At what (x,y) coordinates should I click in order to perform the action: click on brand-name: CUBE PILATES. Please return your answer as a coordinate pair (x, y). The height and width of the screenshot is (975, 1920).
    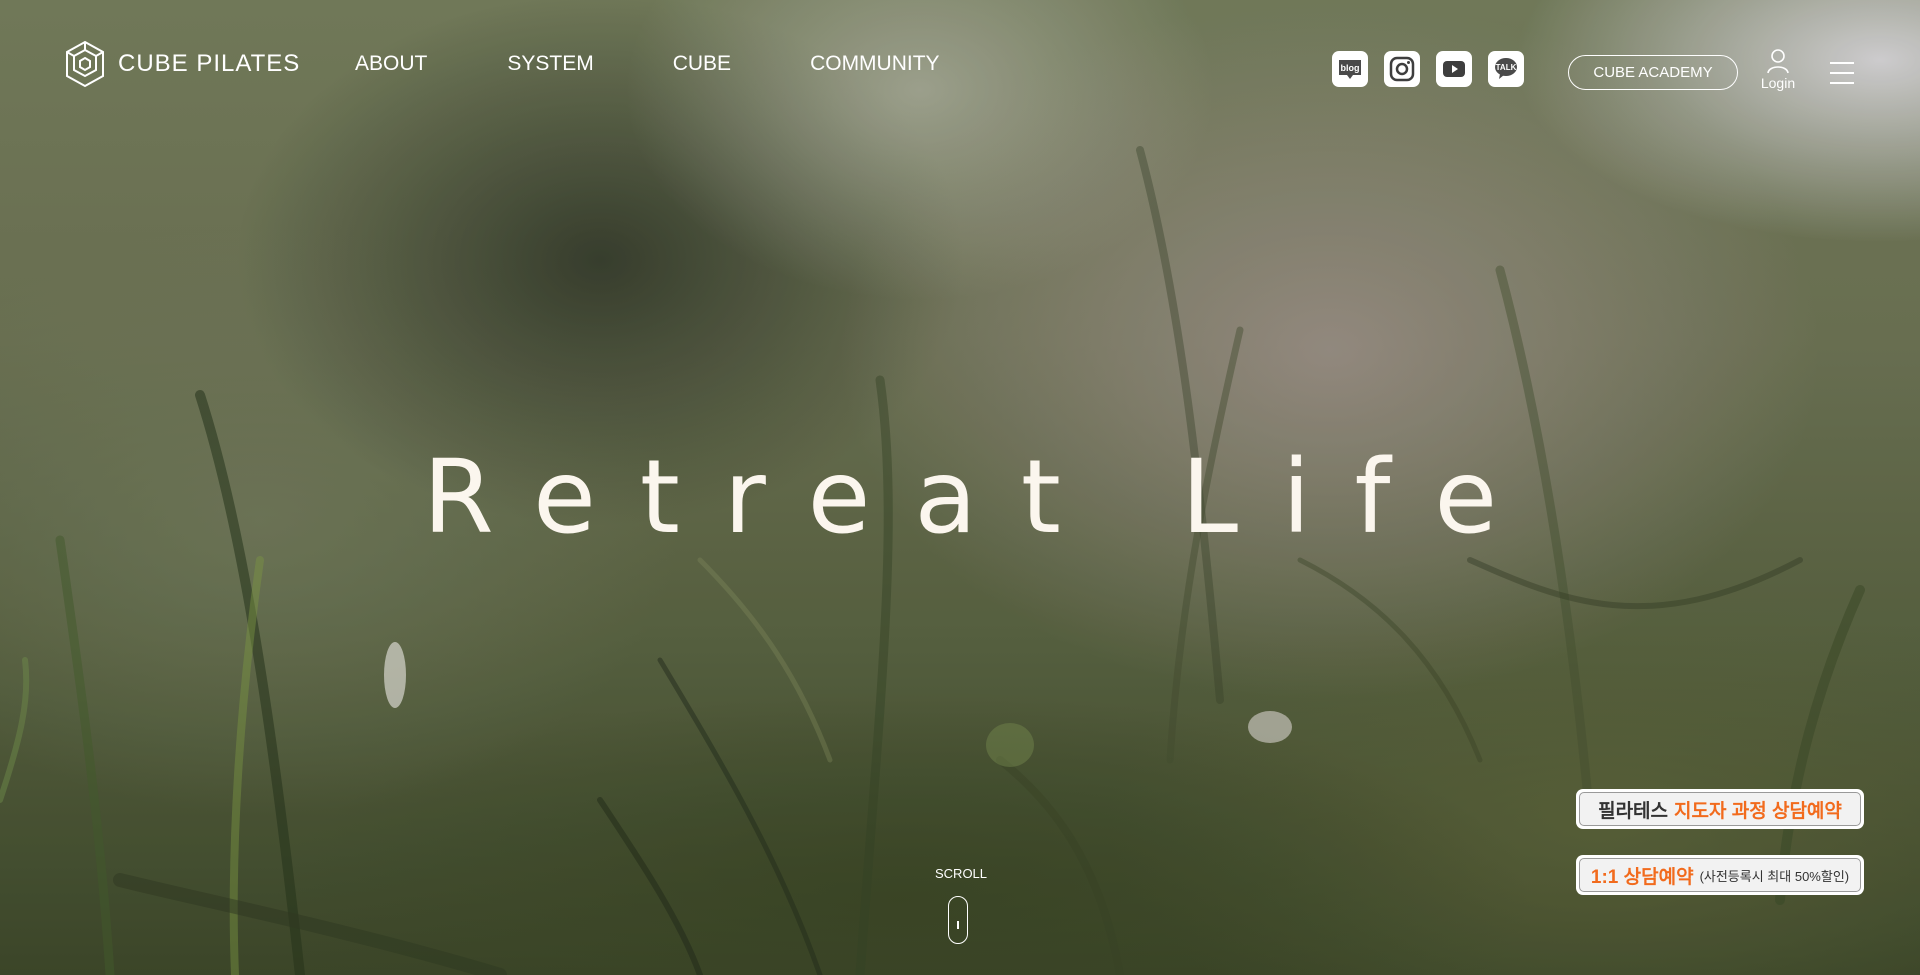
    Looking at the image, I should click on (209, 63).